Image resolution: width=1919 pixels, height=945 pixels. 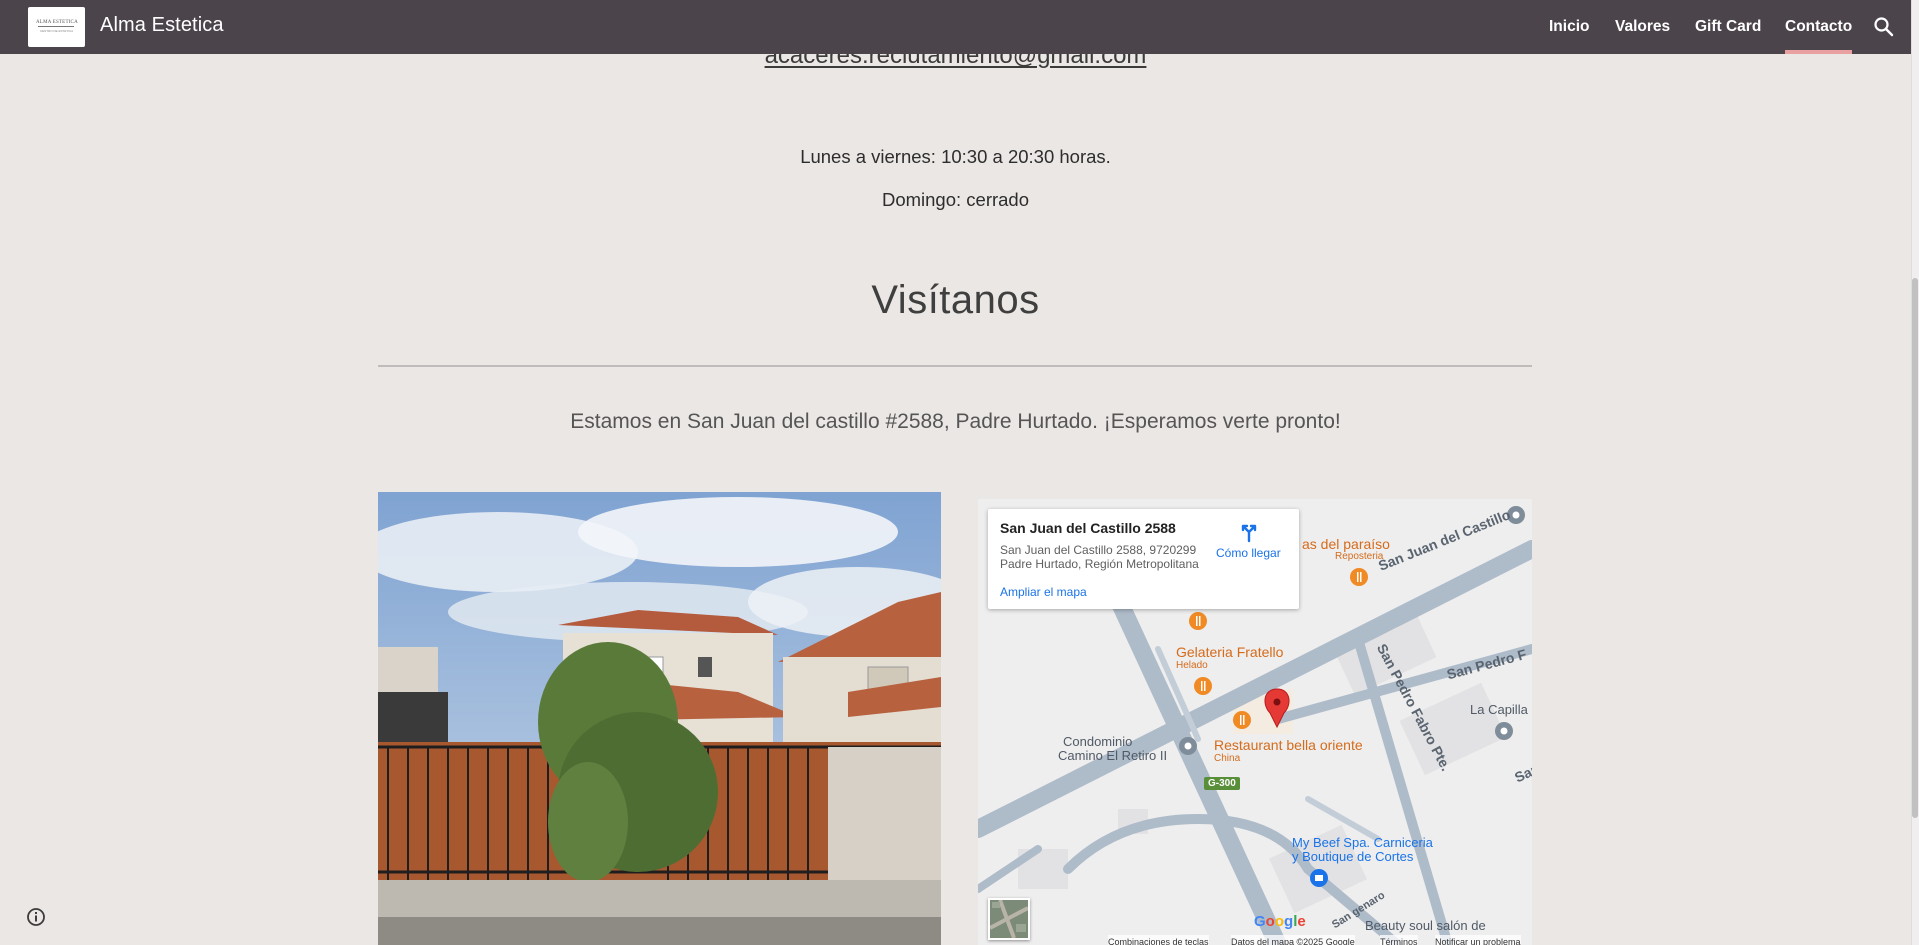 I want to click on storefront-photo, so click(x=659, y=718).